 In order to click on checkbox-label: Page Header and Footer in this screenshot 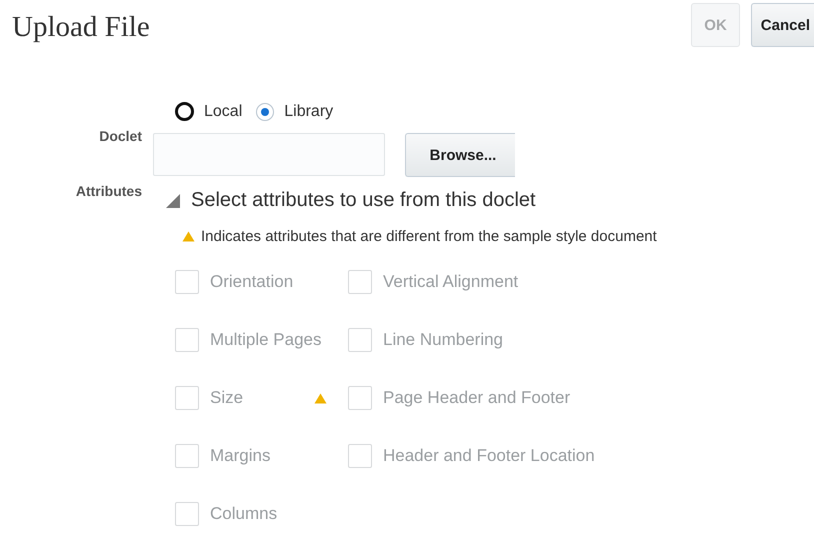, I will do `click(476, 398)`.